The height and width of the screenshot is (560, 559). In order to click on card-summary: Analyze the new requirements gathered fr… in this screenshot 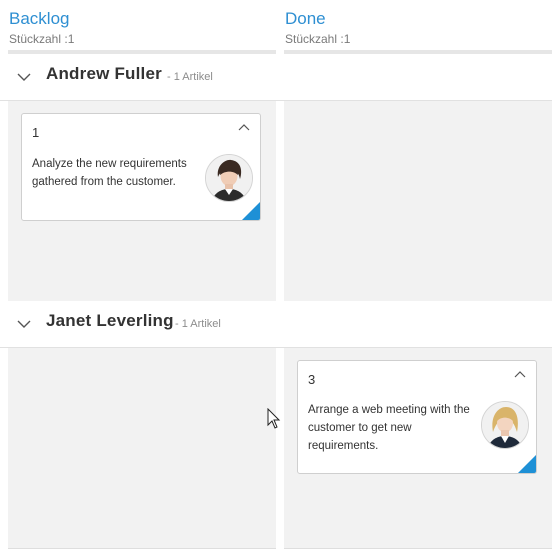, I will do `click(109, 173)`.